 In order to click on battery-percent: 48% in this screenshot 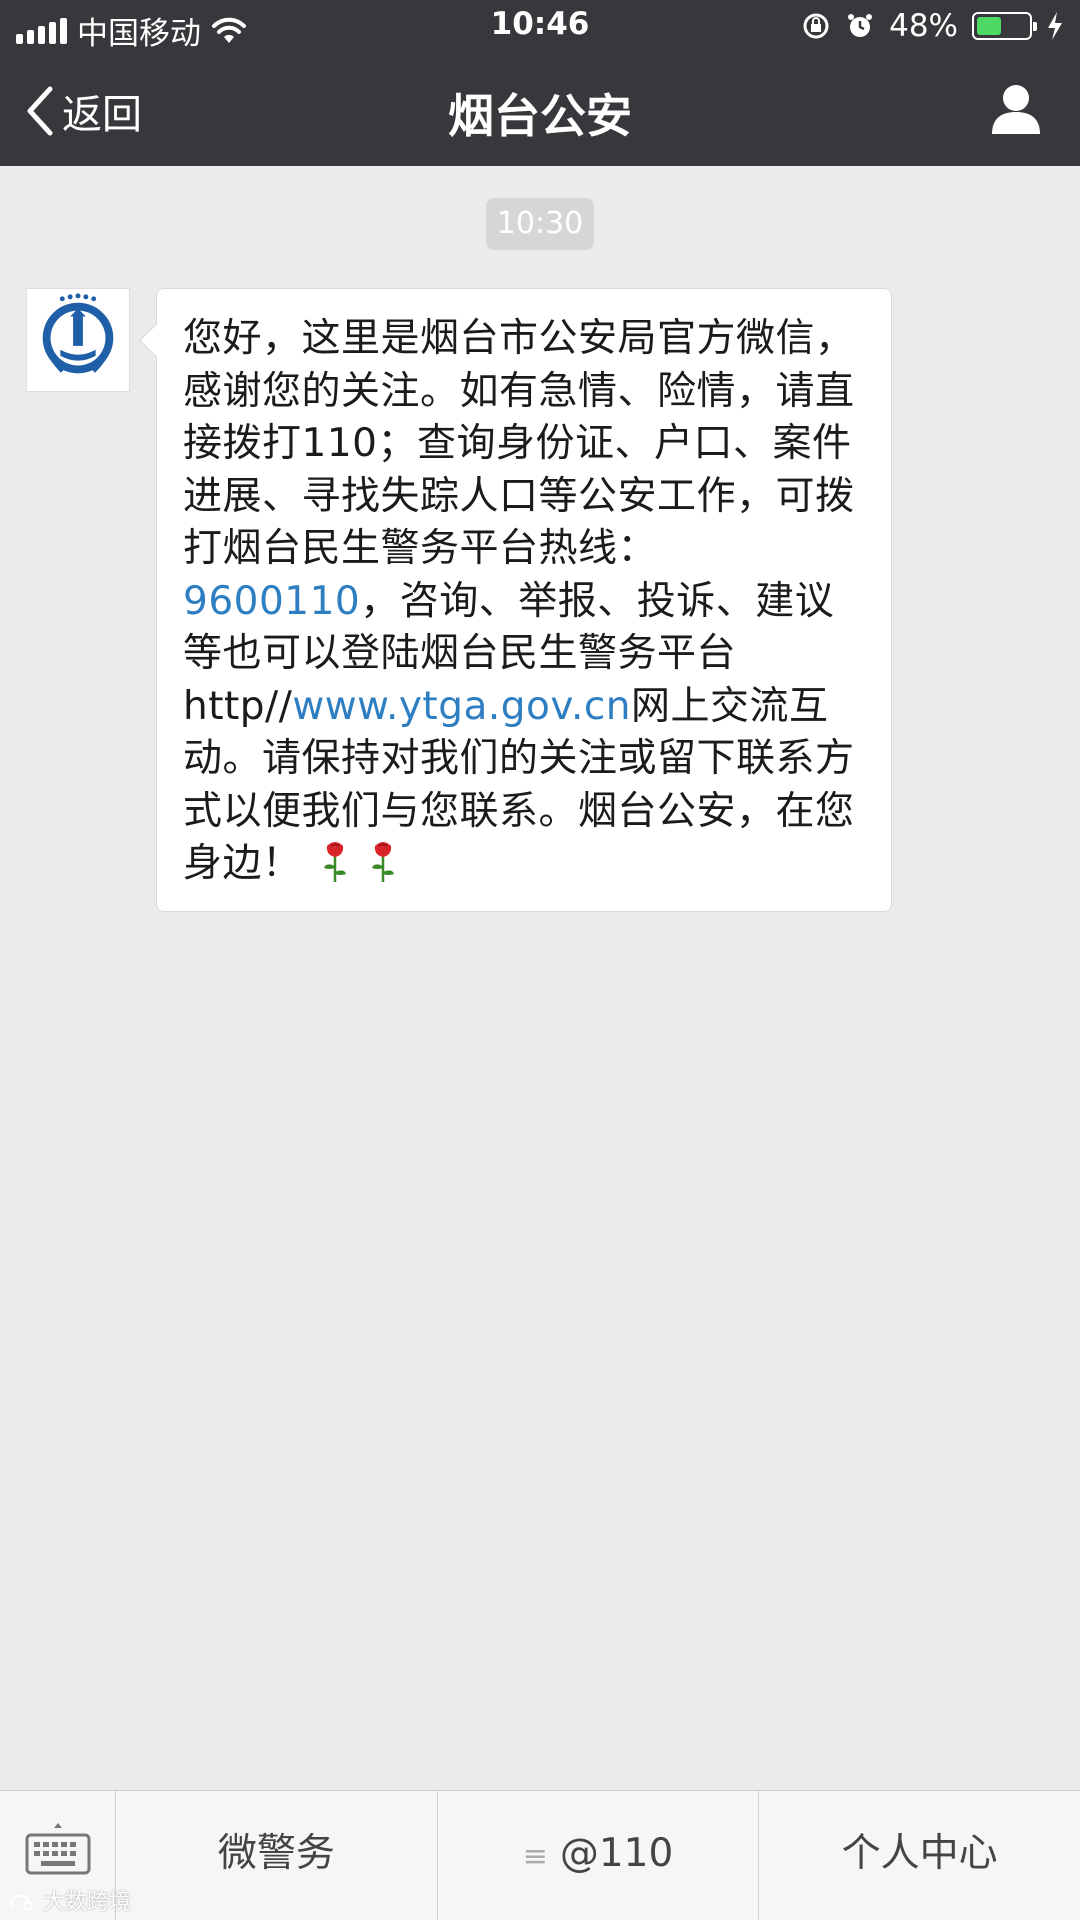, I will do `click(923, 26)`.